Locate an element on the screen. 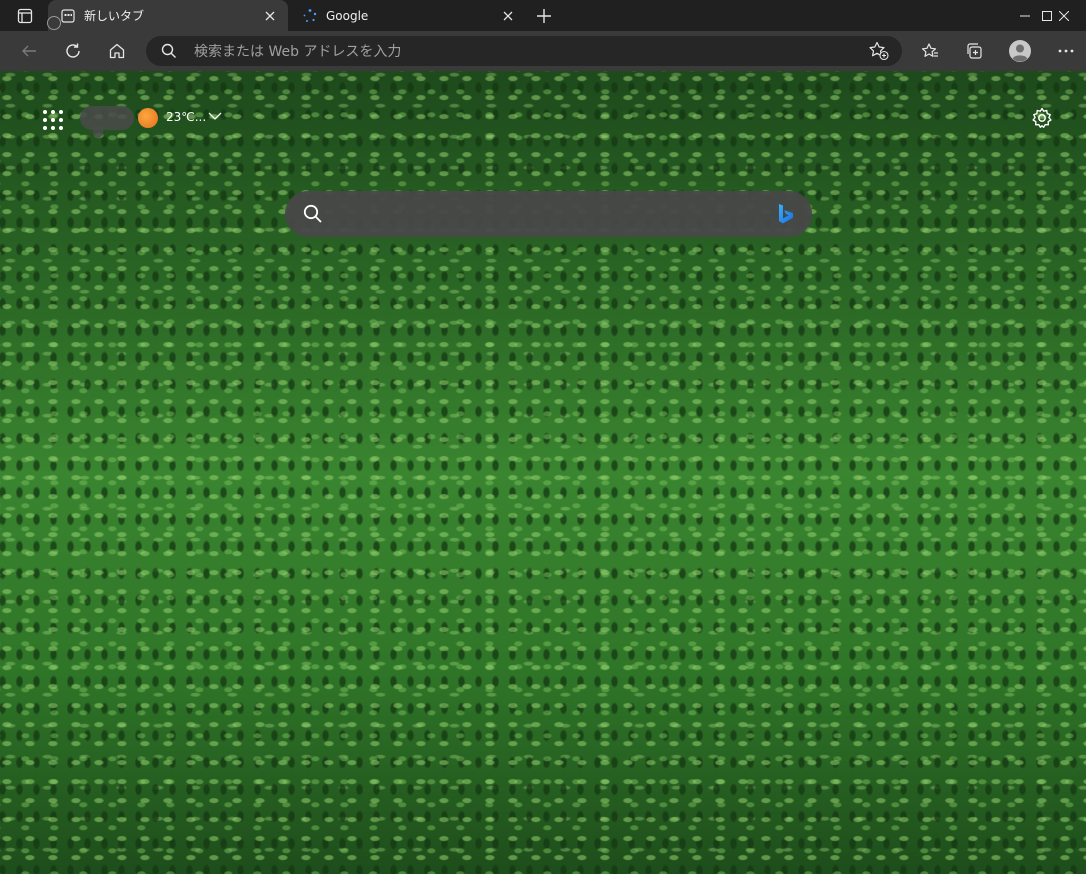 Image resolution: width=1086 pixels, height=874 pixels. google-loading-icon is located at coordinates (310, 16).